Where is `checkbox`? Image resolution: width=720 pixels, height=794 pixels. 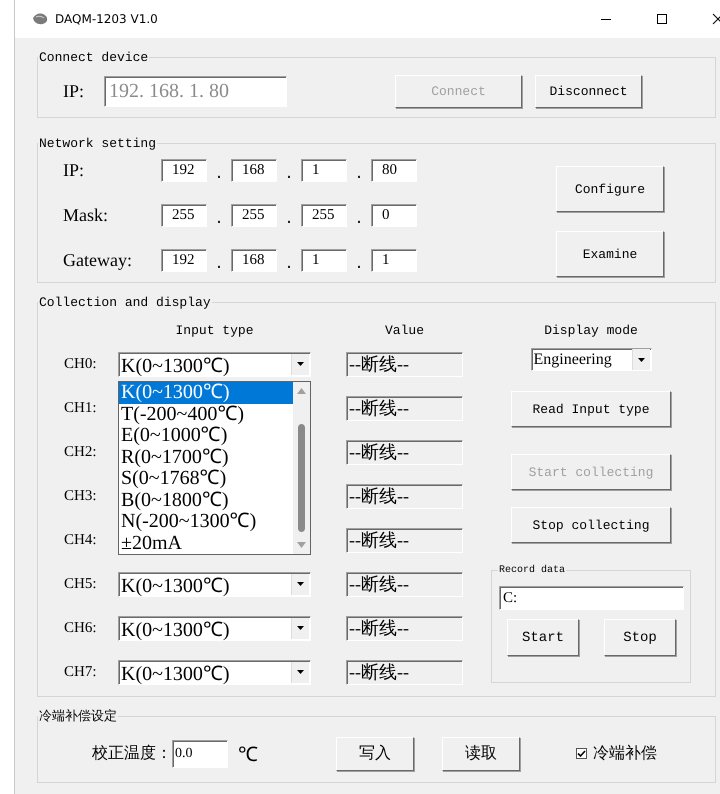
checkbox is located at coordinates (581, 753).